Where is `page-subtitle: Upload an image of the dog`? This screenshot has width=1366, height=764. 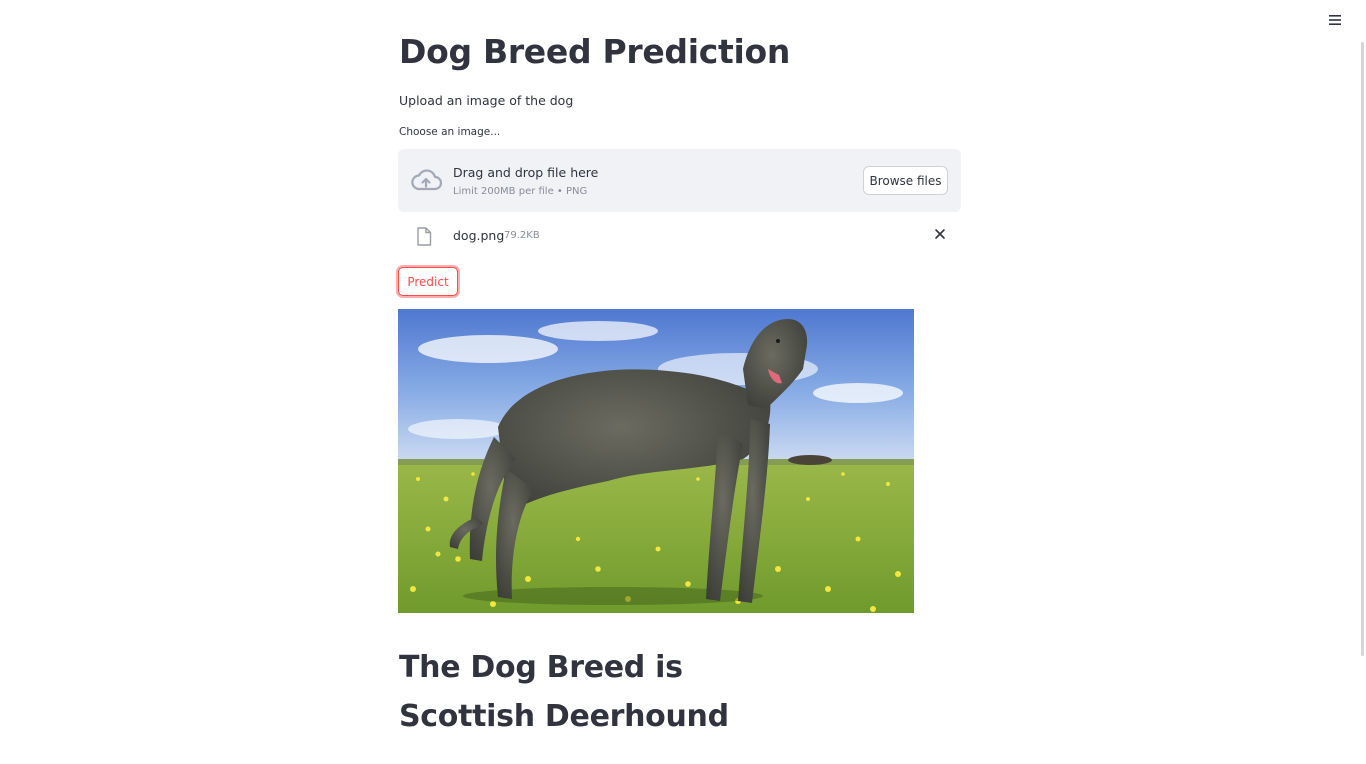
page-subtitle: Upload an image of the dog is located at coordinates (486, 100).